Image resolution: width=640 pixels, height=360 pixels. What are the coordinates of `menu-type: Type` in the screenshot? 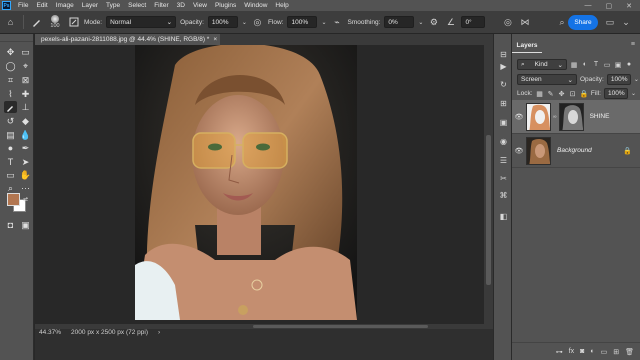 It's located at (113, 5).